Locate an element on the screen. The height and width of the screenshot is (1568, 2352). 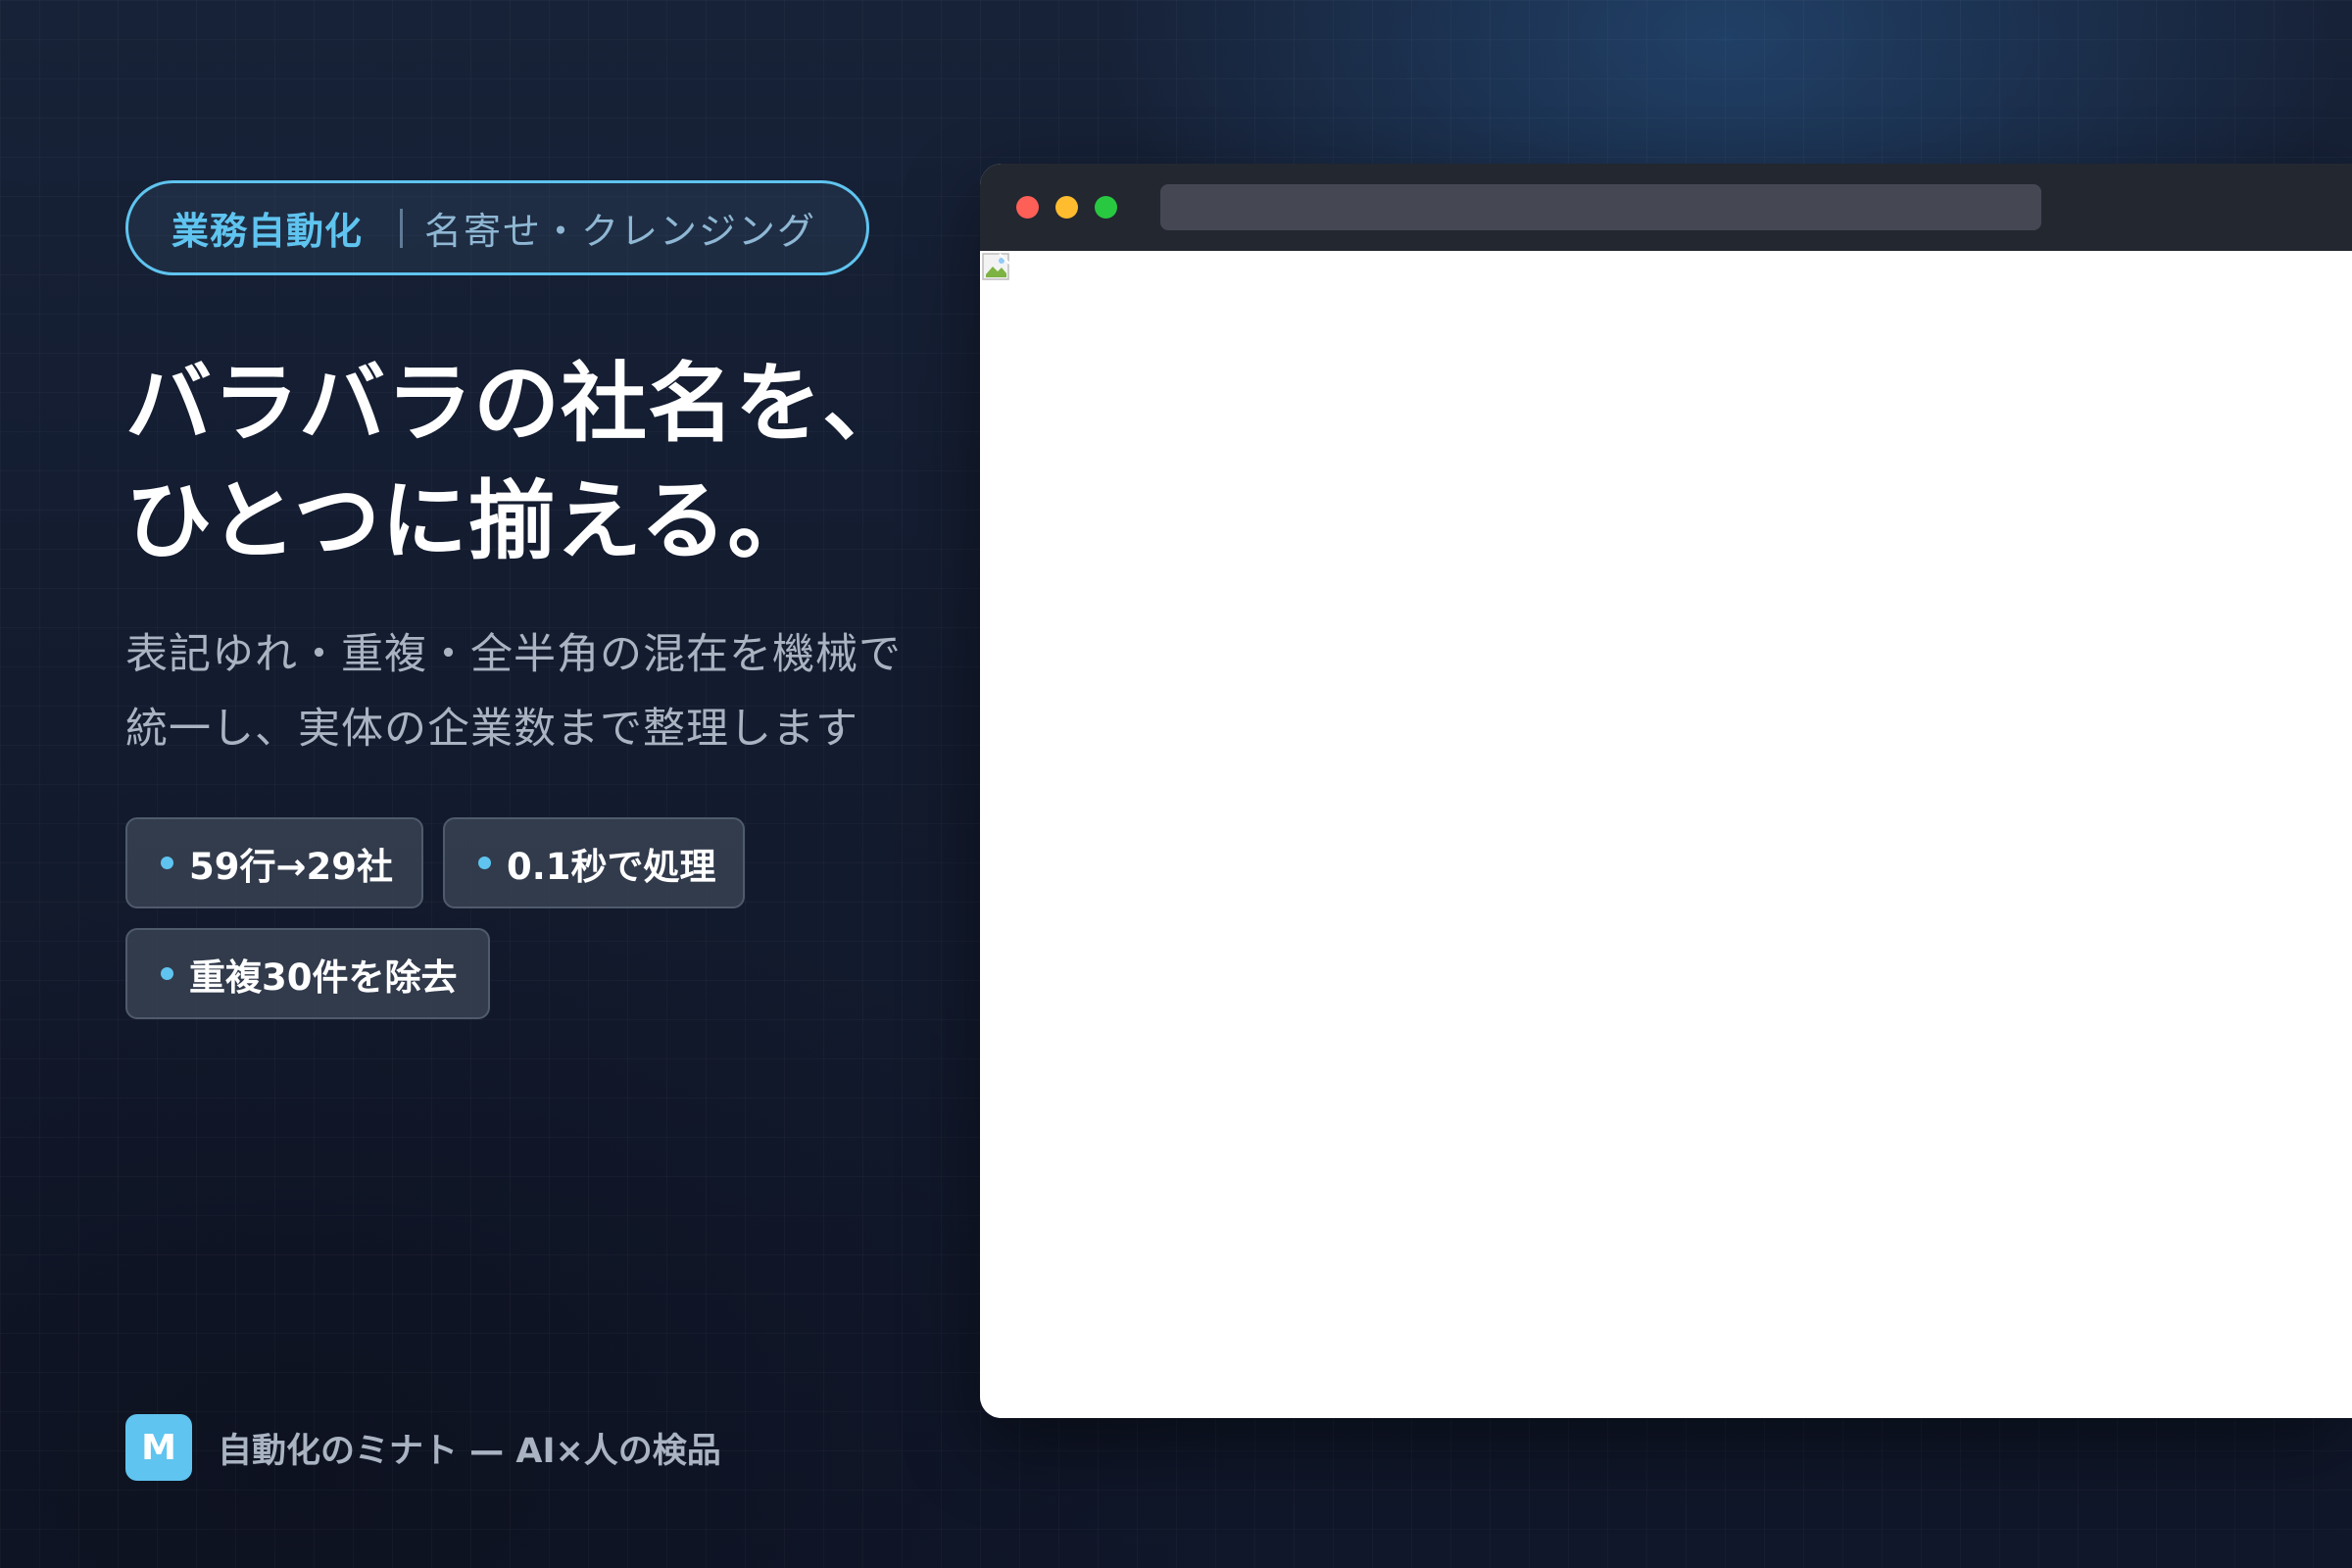
tag-primary-label: 業務自動化 is located at coordinates (268, 231).